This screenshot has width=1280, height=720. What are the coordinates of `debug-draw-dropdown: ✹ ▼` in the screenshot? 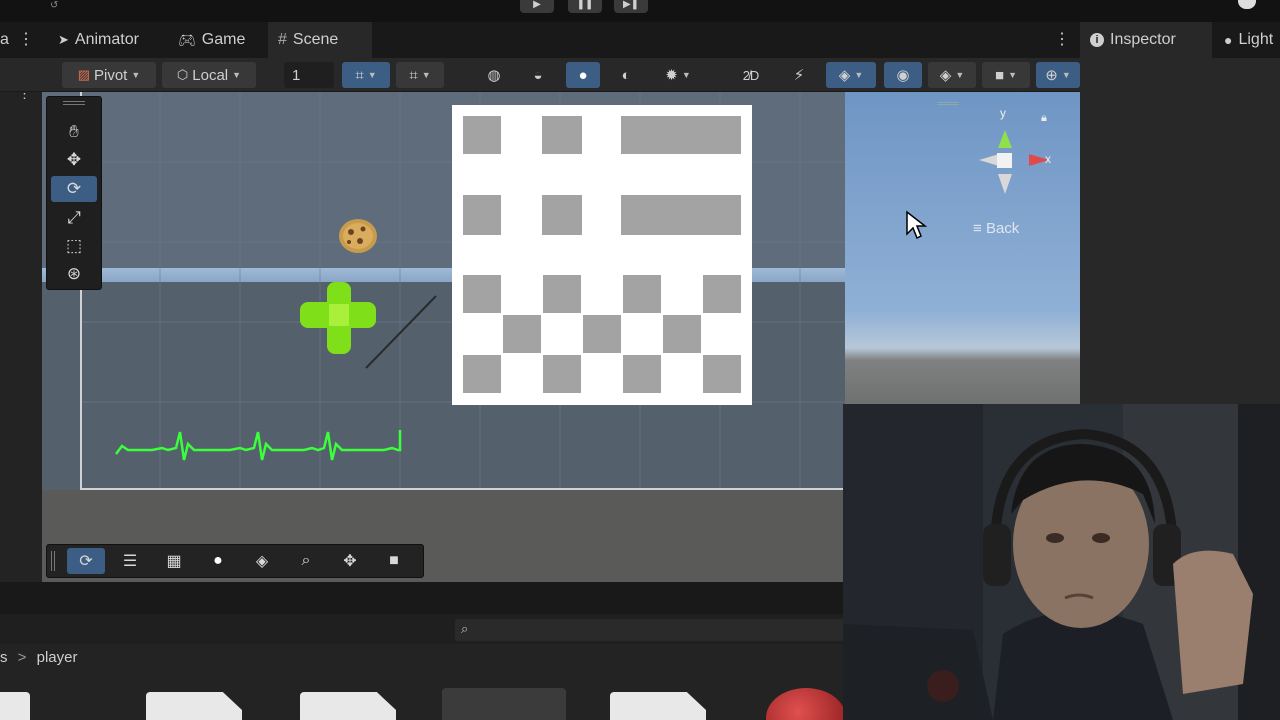 It's located at (678, 75).